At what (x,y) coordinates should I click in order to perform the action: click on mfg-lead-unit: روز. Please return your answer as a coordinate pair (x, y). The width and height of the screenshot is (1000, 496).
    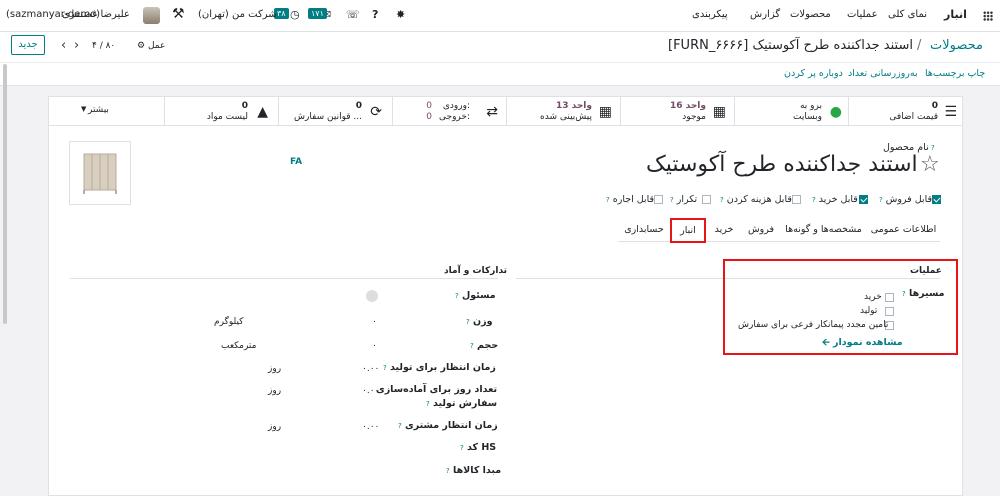
    Looking at the image, I should click on (275, 369).